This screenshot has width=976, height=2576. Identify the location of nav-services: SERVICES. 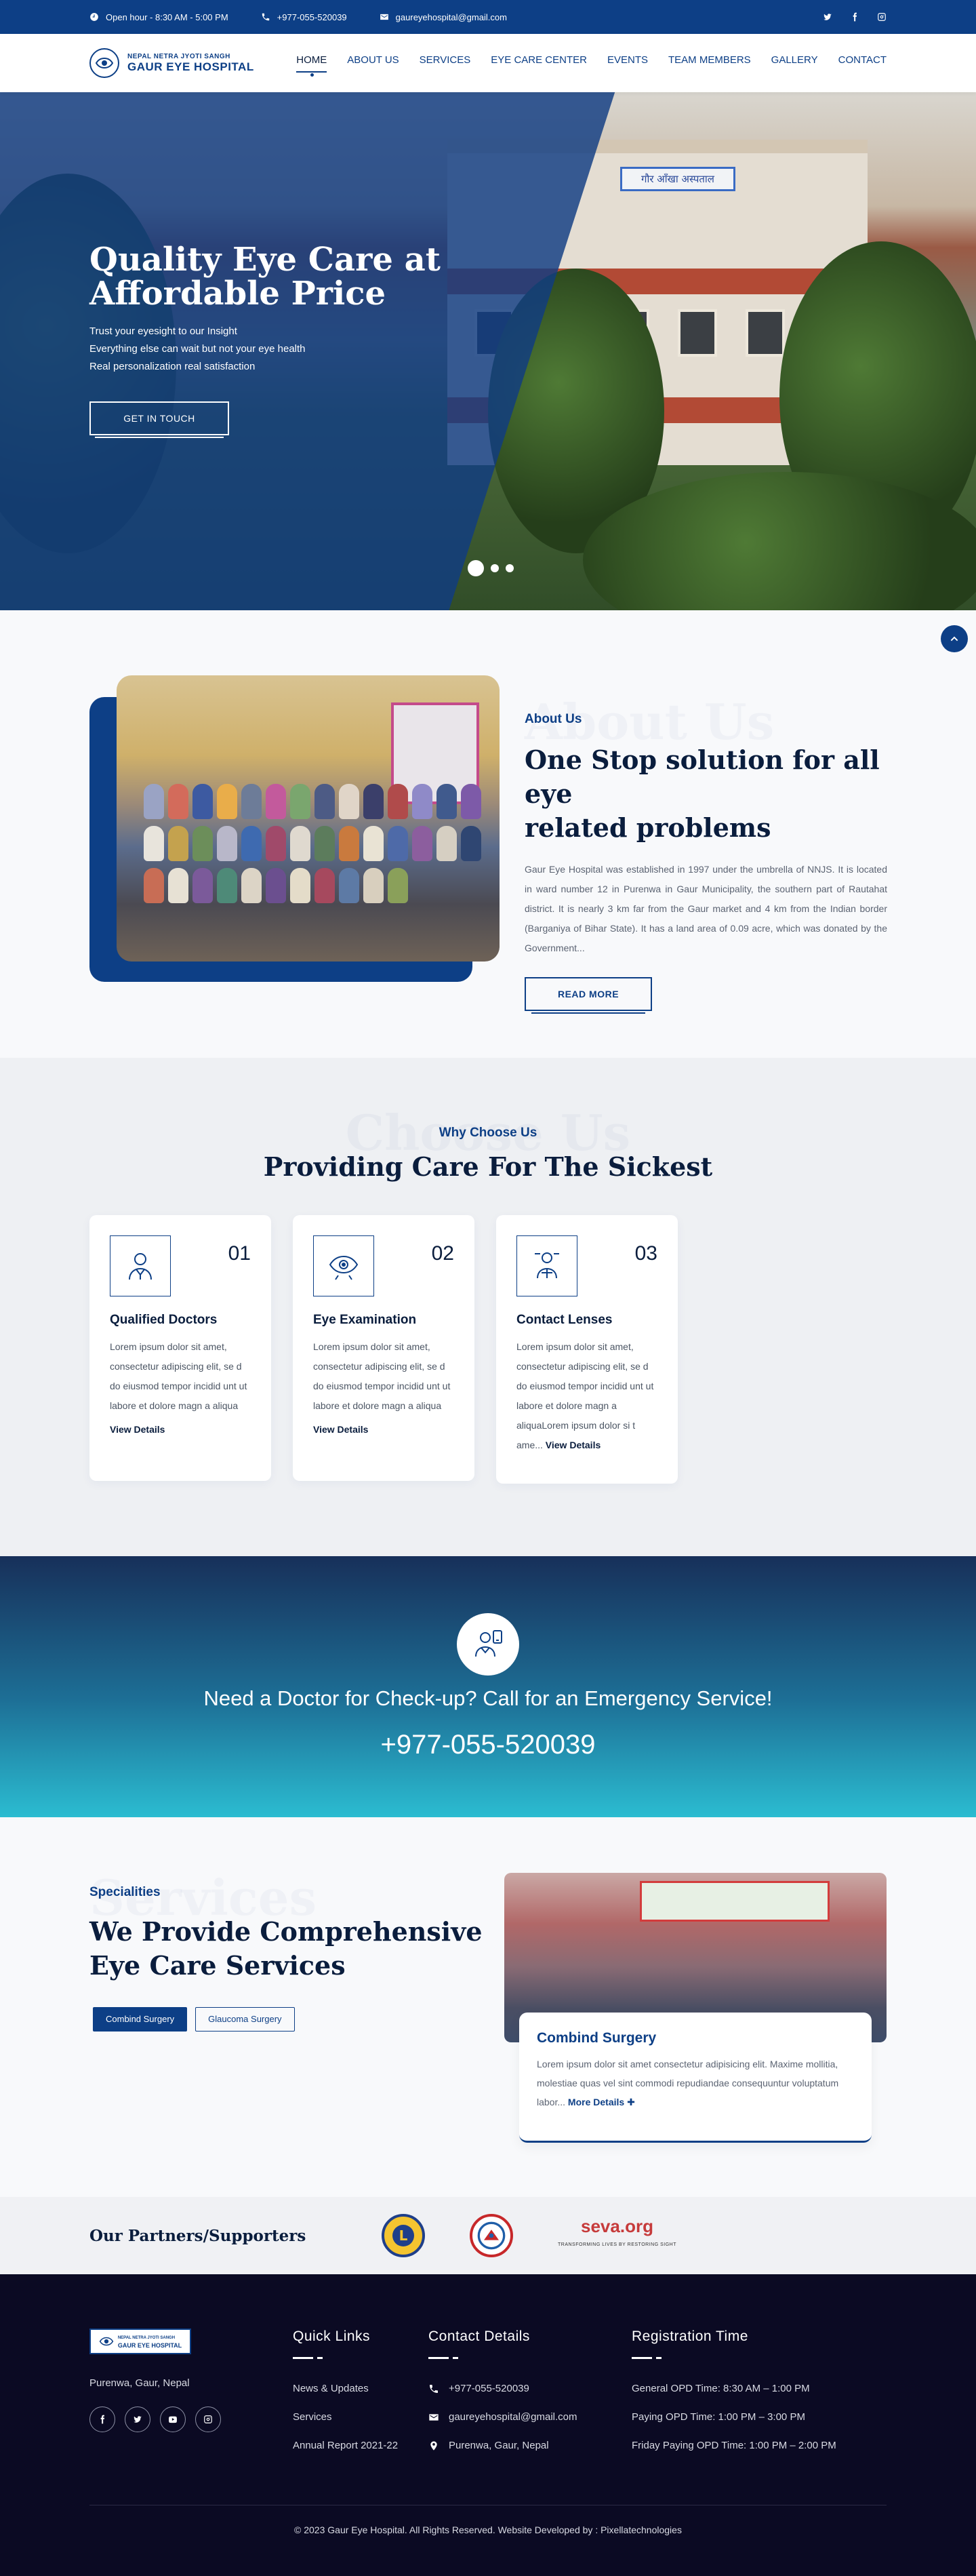
(446, 63).